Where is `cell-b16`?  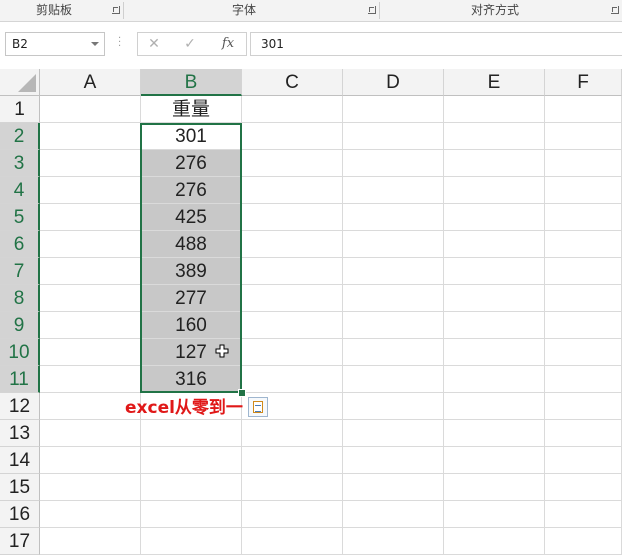 cell-b16 is located at coordinates (191, 514).